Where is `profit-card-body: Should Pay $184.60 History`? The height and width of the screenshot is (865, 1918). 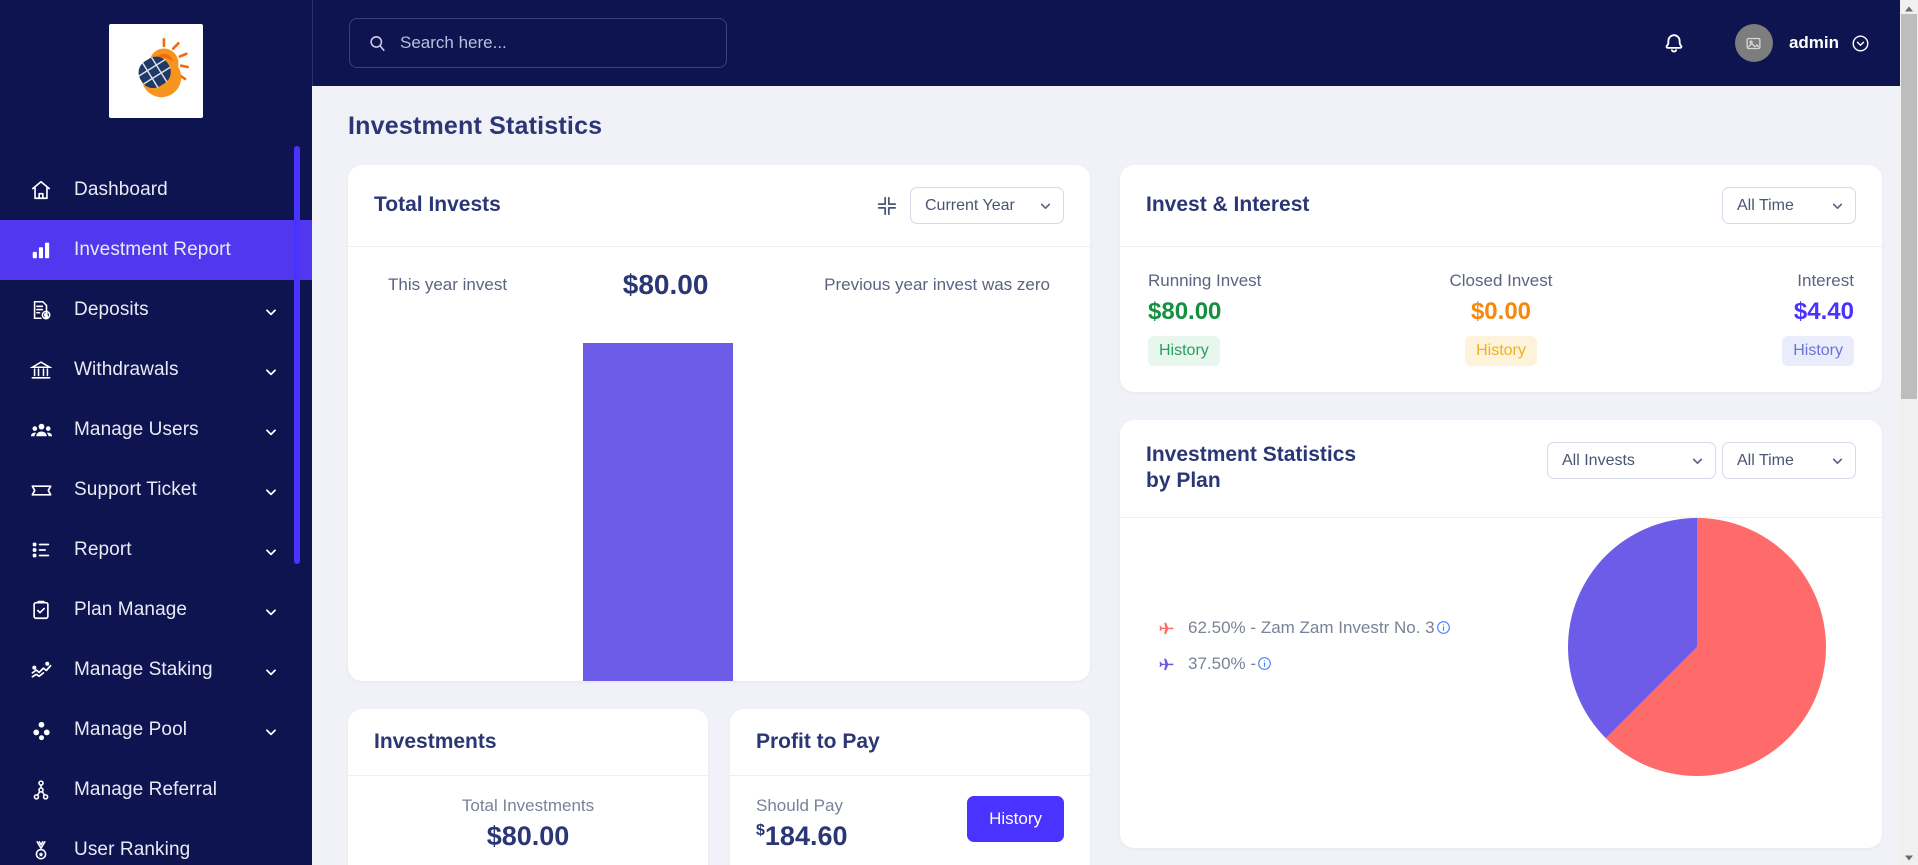 profit-card-body: Should Pay $184.60 History is located at coordinates (910, 820).